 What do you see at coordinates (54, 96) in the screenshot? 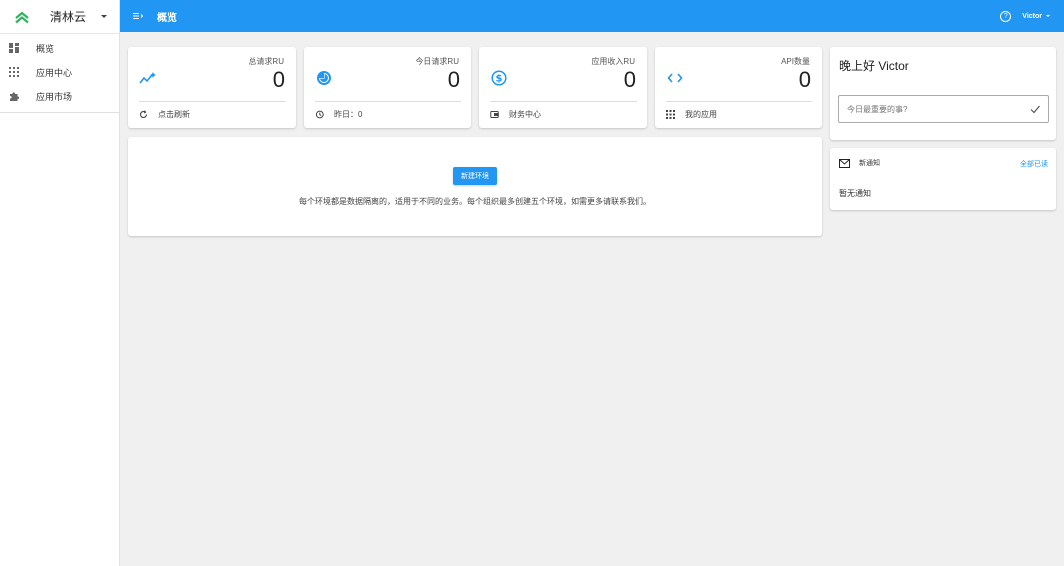
I see `sidebar-item-label: 应用市场` at bounding box center [54, 96].